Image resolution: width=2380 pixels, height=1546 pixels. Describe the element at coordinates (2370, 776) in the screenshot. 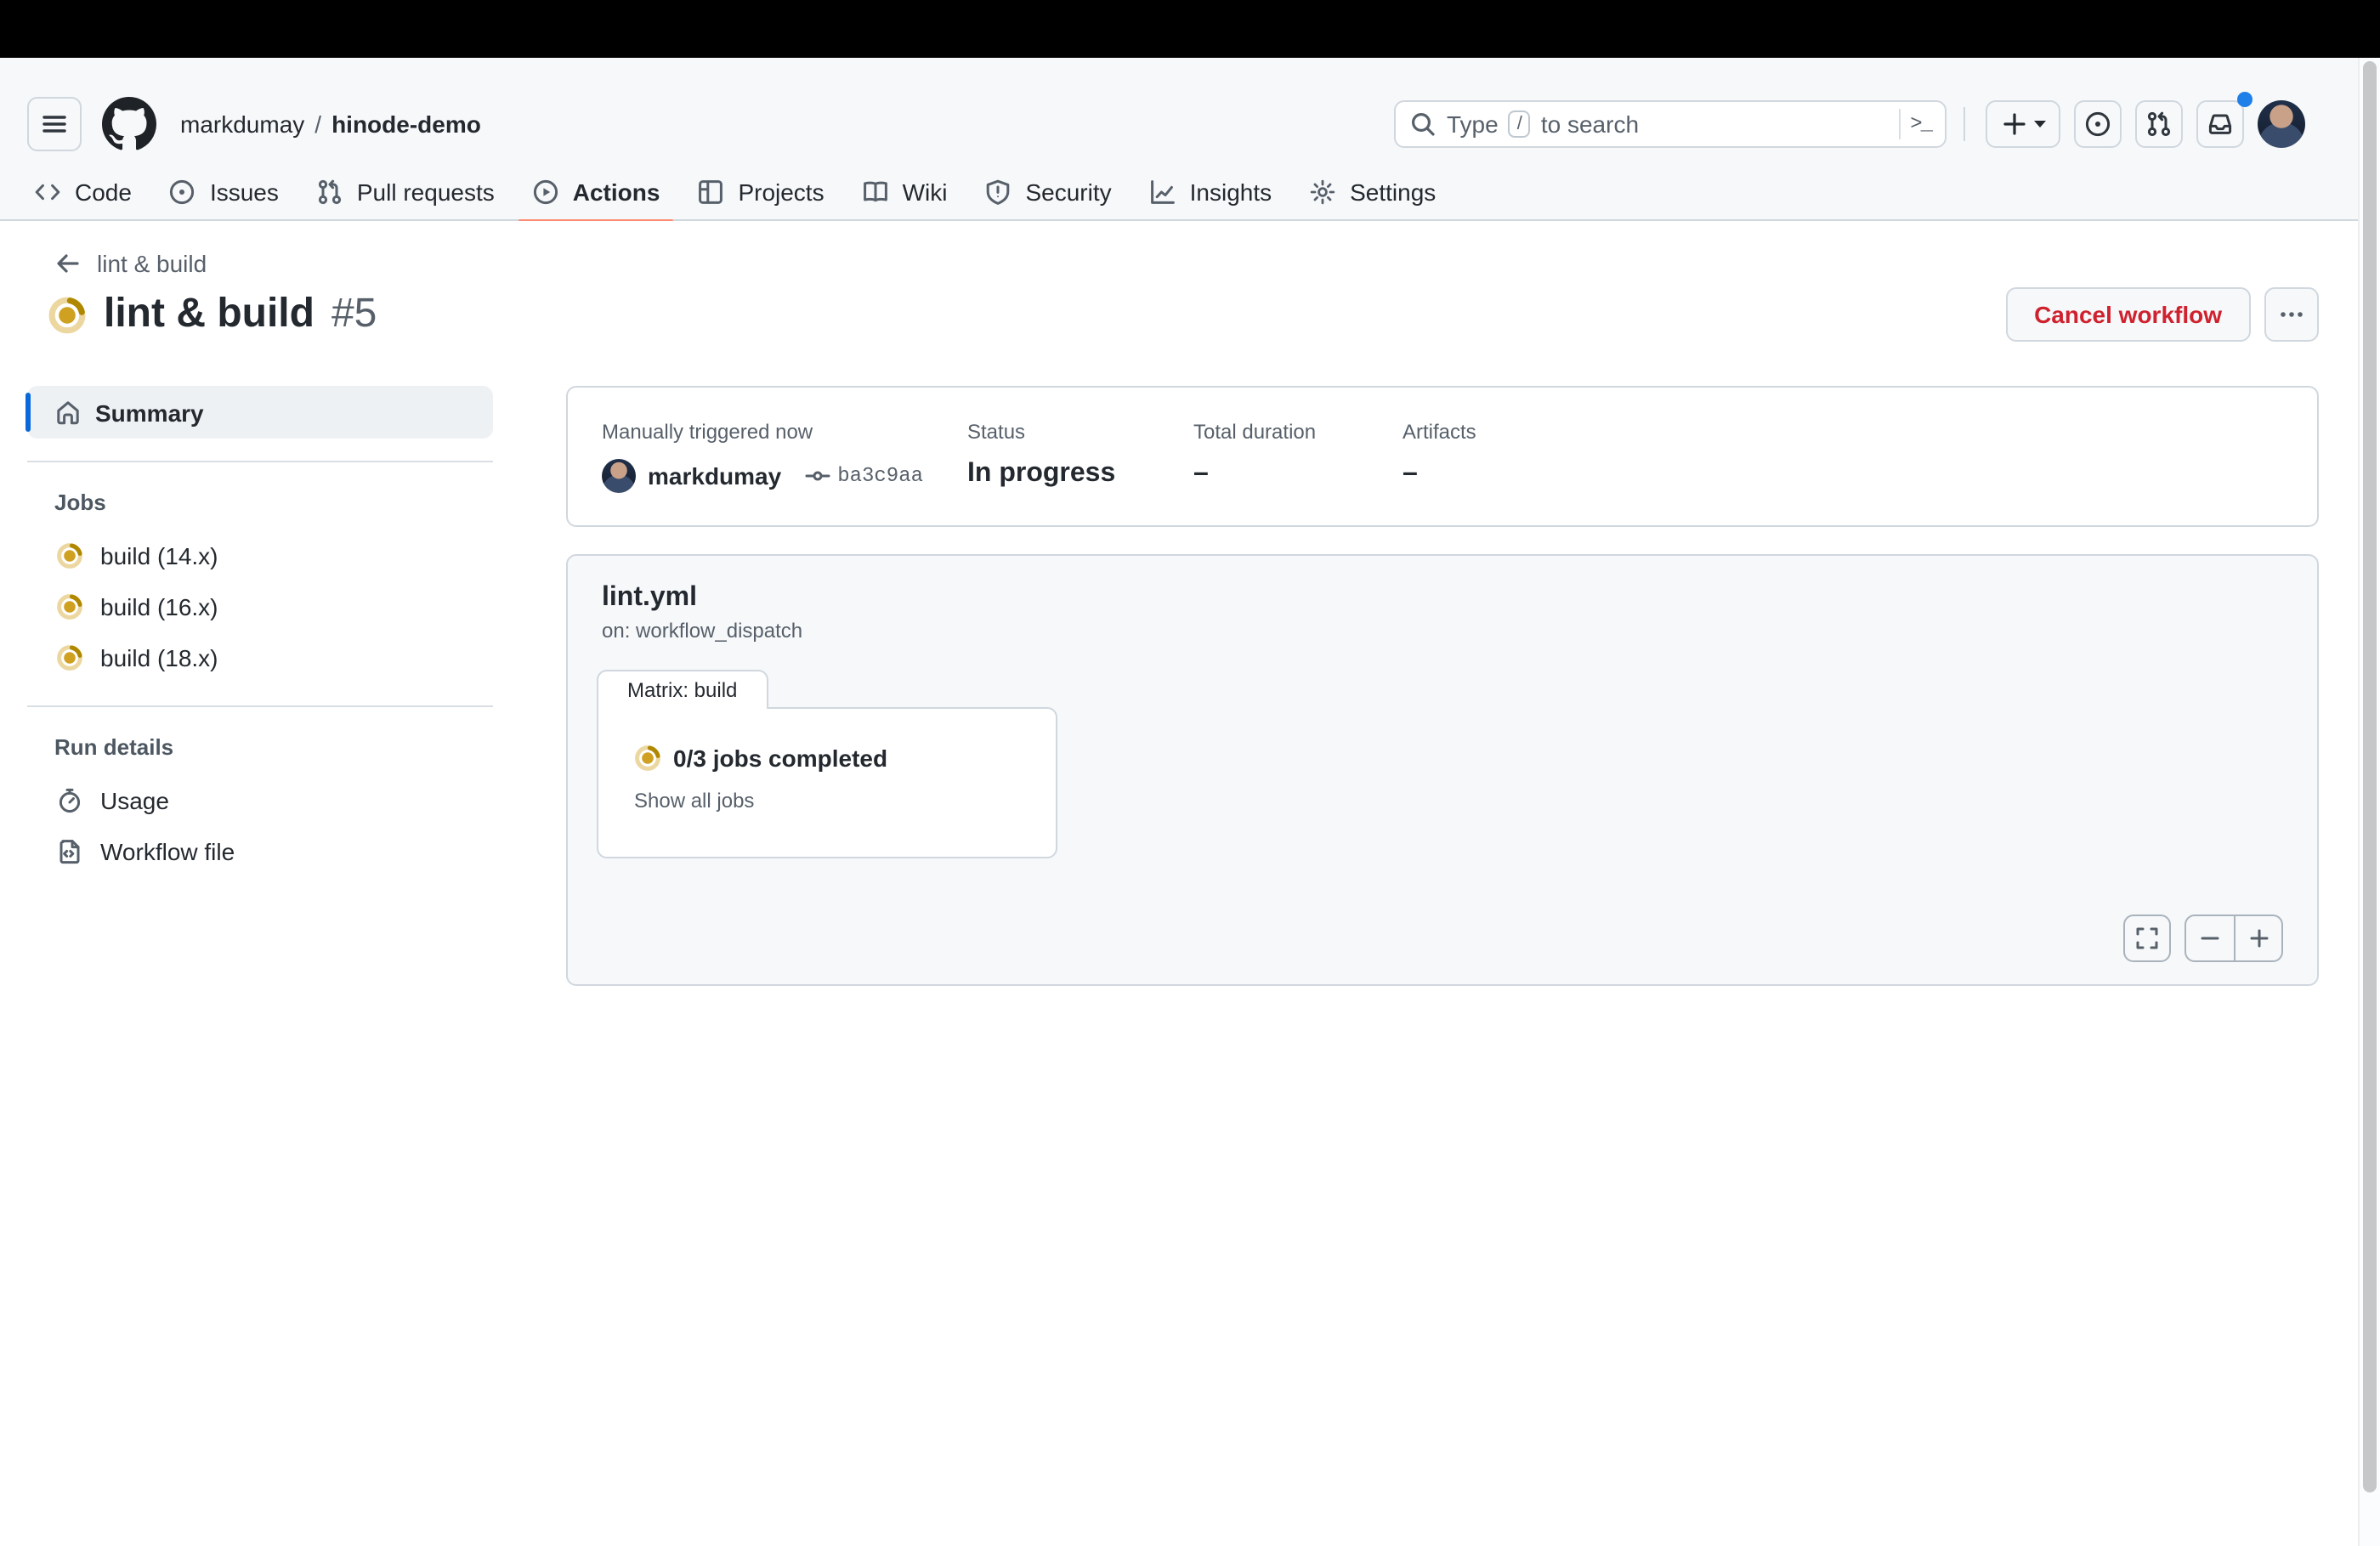

I see `scrollbar-thumb` at that location.